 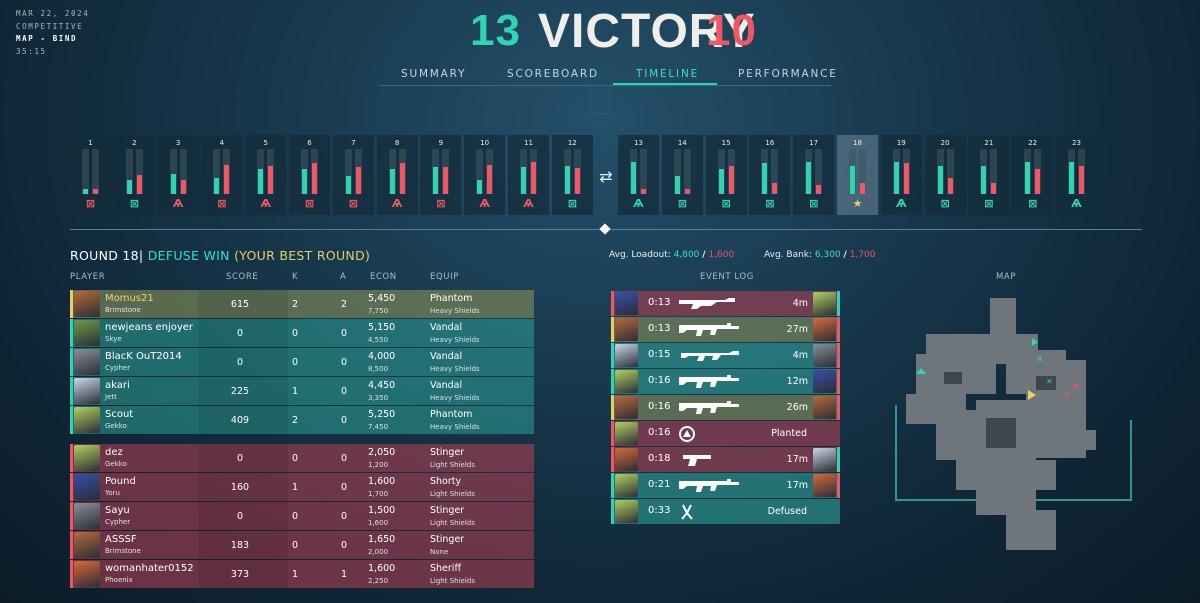 What do you see at coordinates (788, 76) in the screenshot?
I see `tab-performance: PERFORMANCE` at bounding box center [788, 76].